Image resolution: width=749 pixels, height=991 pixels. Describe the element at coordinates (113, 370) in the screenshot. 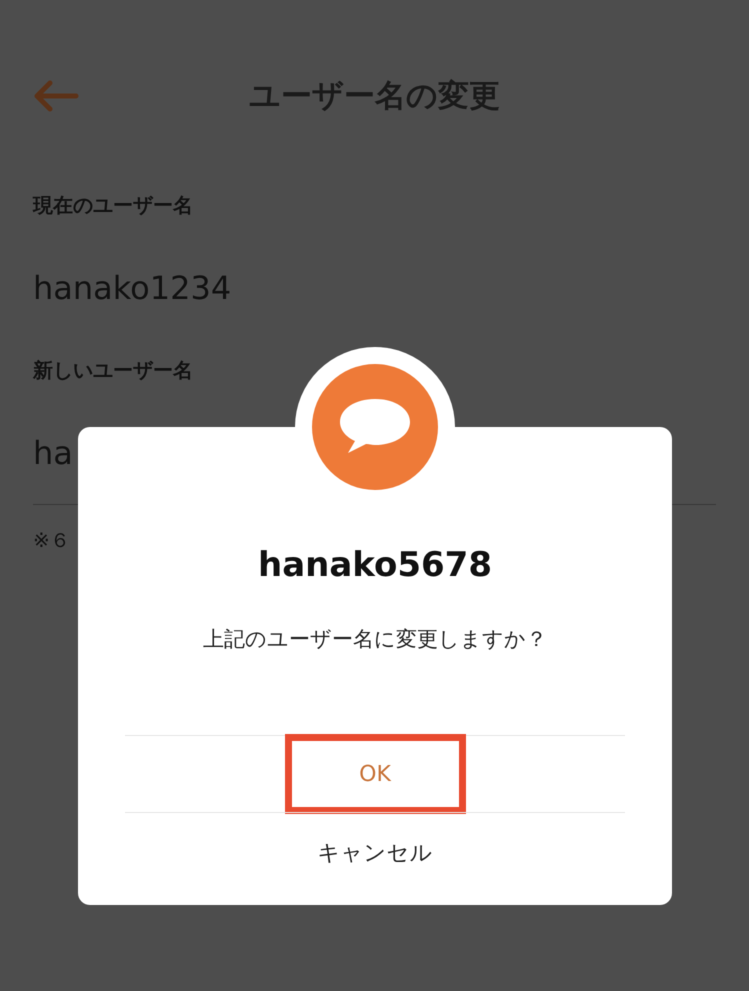

I see `field-label: 新しいユーザー名` at that location.